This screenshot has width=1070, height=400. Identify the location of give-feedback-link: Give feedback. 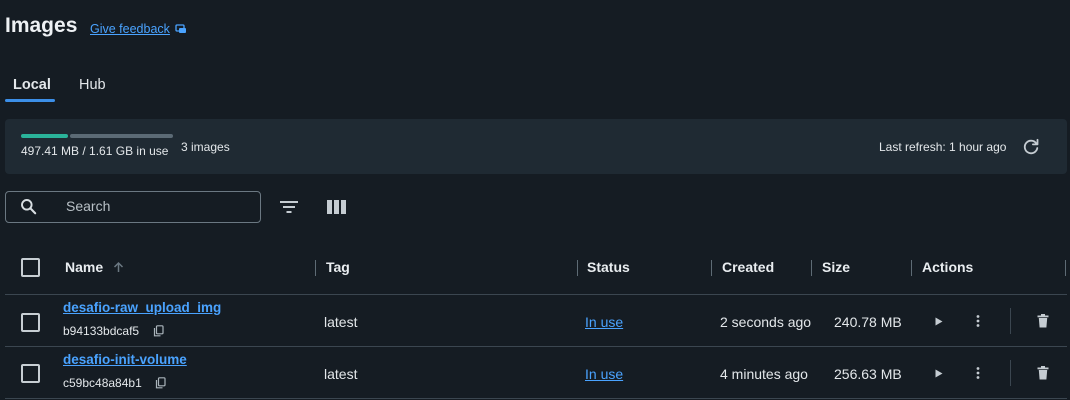
(138, 29).